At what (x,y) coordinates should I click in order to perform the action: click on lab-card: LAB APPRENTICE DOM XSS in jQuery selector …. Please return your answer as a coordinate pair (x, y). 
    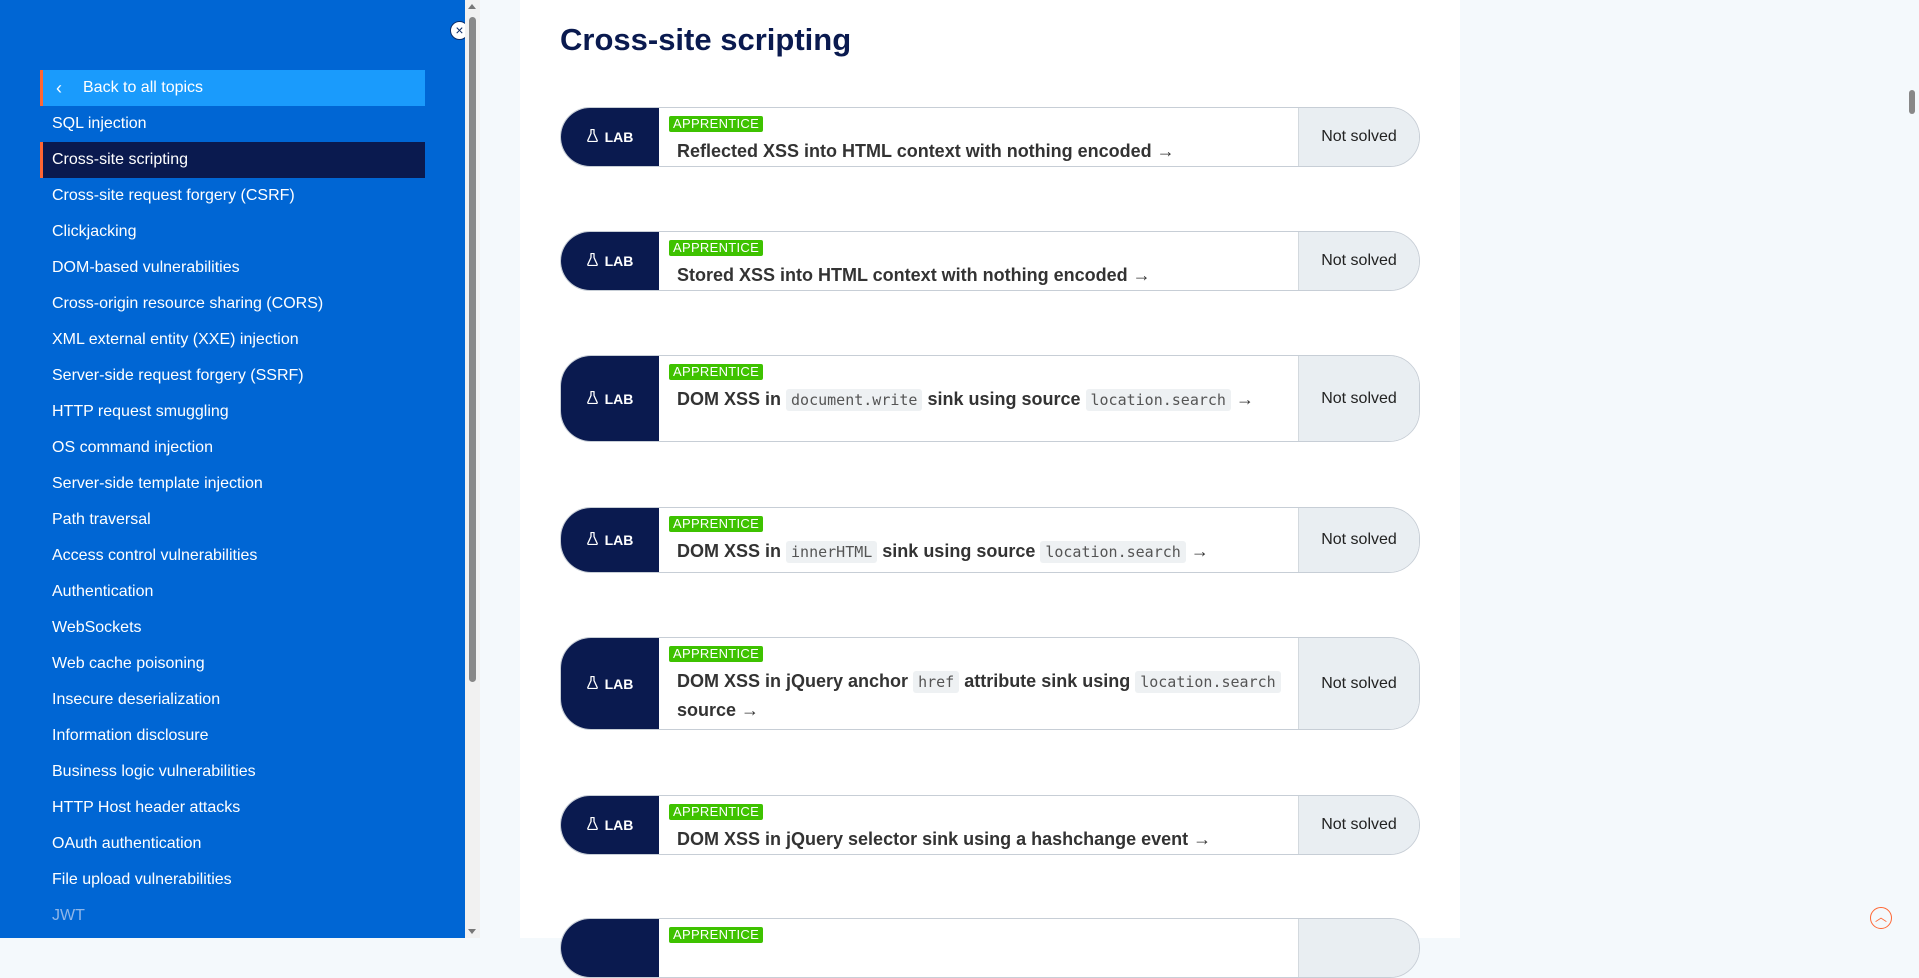
    Looking at the image, I should click on (990, 825).